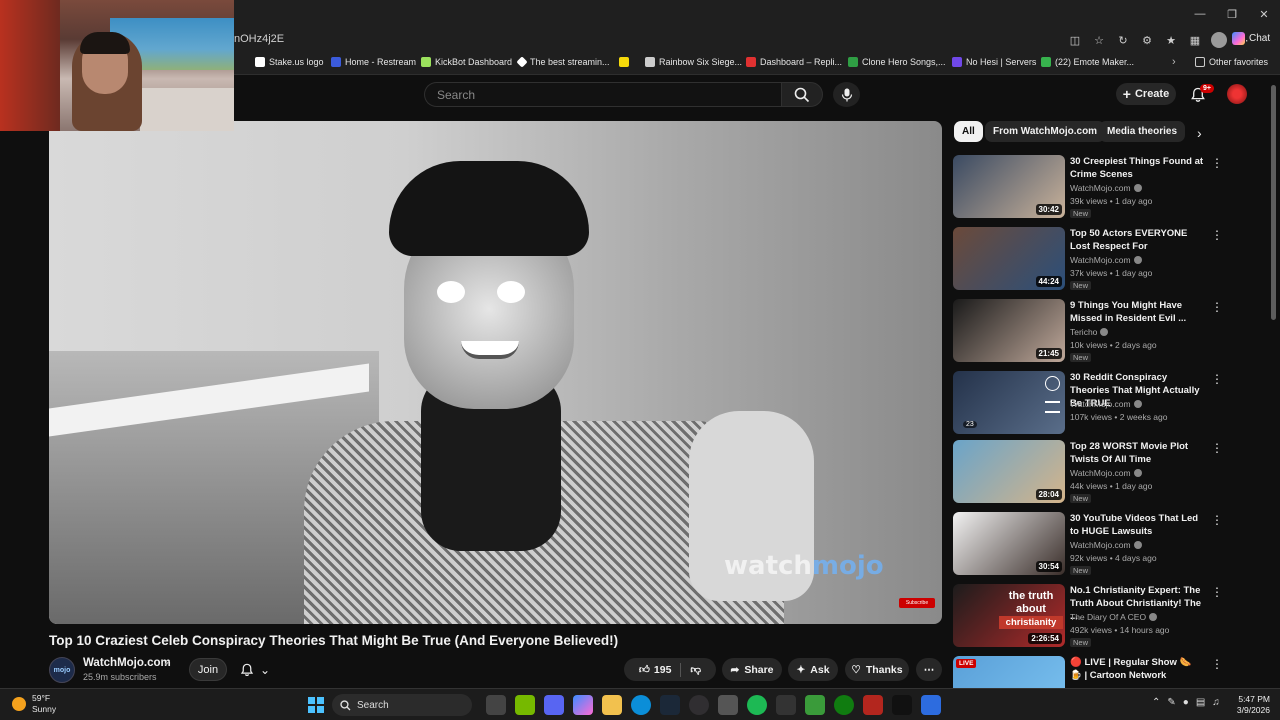  Describe the element at coordinates (1171, 702) in the screenshot. I see `pen-icon: ✎` at that location.